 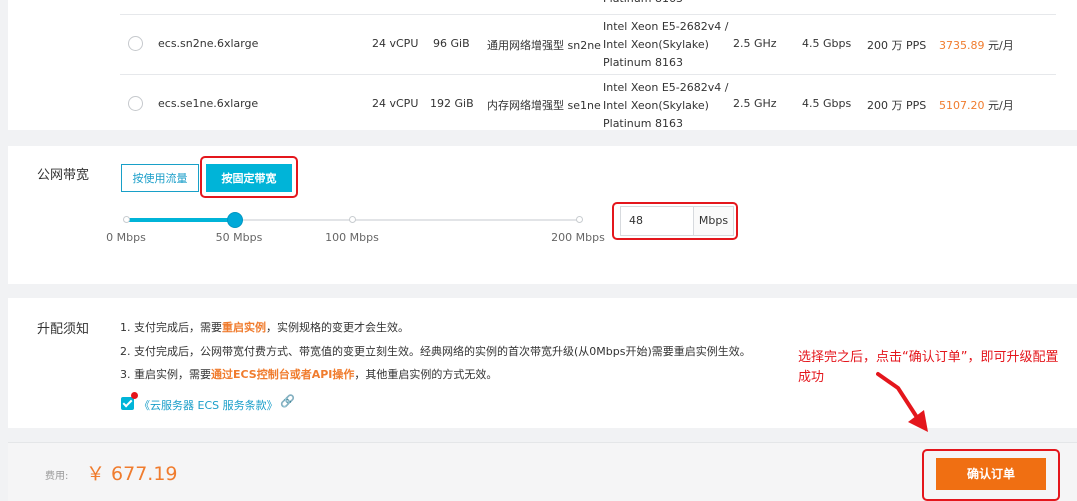 I want to click on price-cell: 3735.89 元/月, so click(x=976, y=45).